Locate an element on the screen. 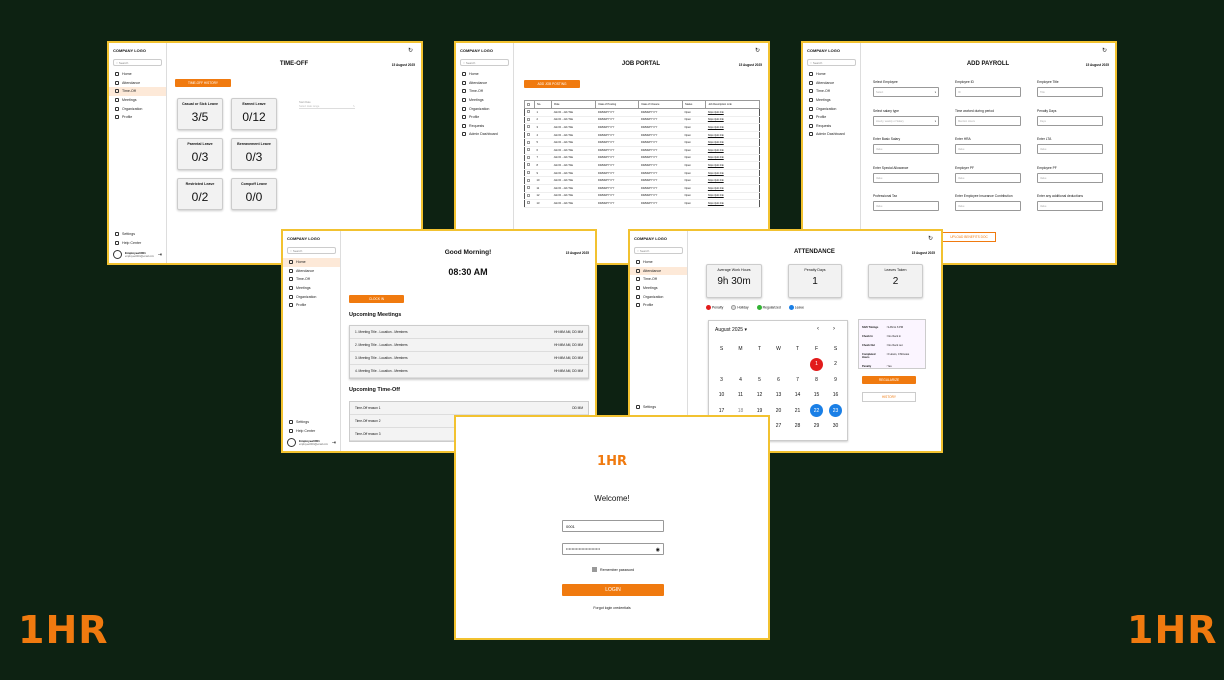 The height and width of the screenshot is (680, 1224). field-input: Select ▾ is located at coordinates (906, 92).